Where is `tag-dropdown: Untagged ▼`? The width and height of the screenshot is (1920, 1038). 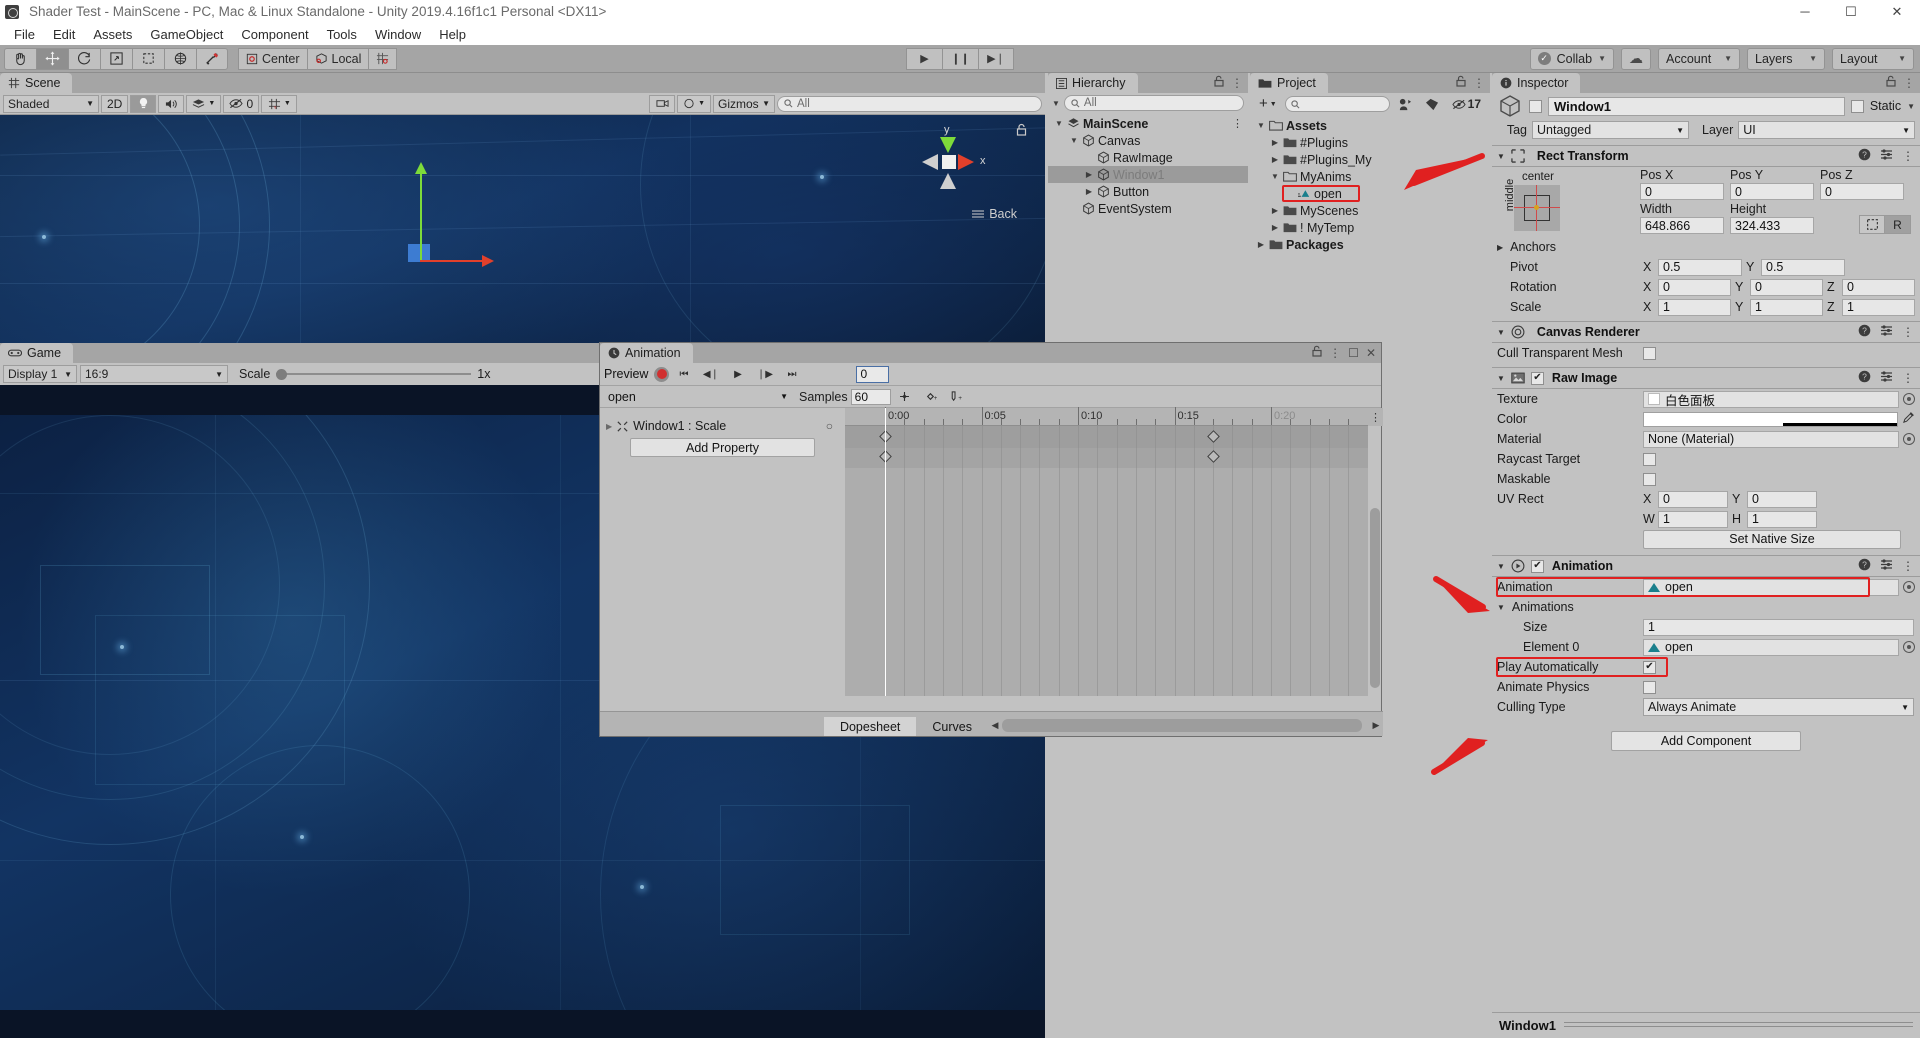 tag-dropdown: Untagged ▼ is located at coordinates (1610, 130).